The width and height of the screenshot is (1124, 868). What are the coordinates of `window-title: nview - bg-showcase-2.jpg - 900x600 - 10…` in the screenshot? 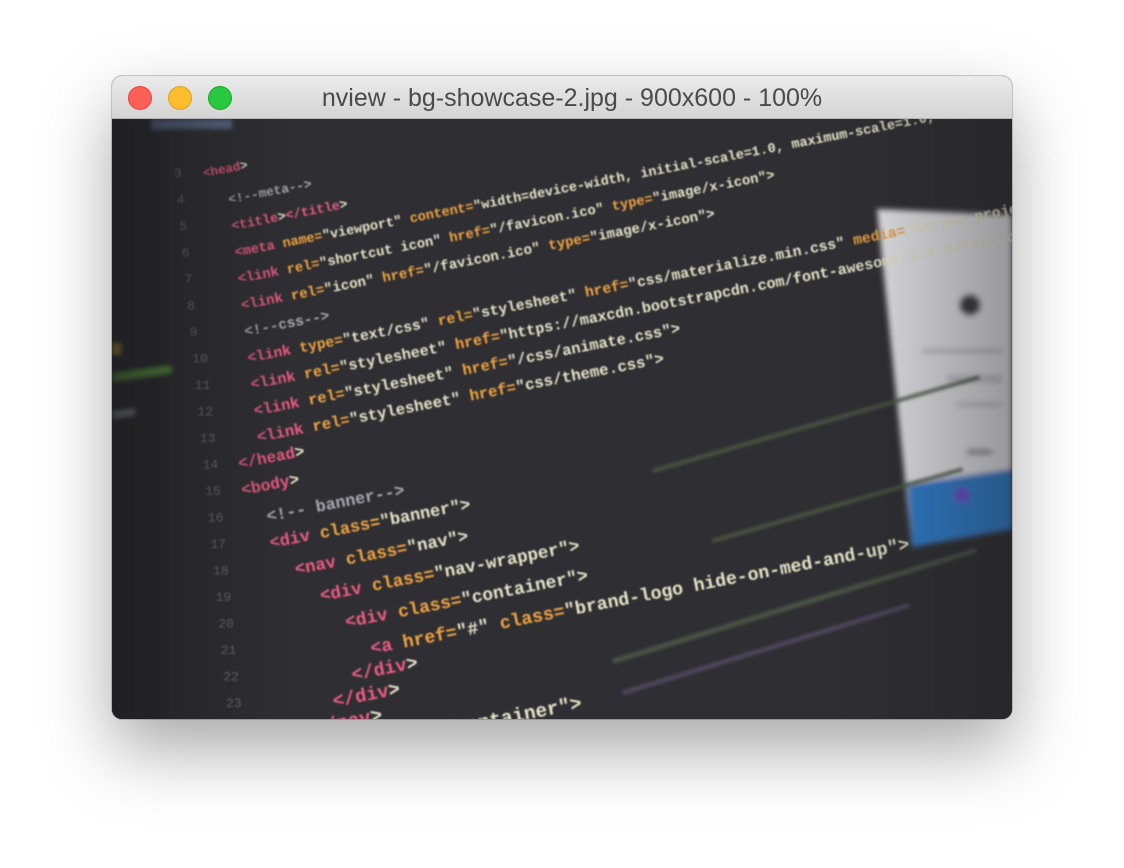 It's located at (572, 98).